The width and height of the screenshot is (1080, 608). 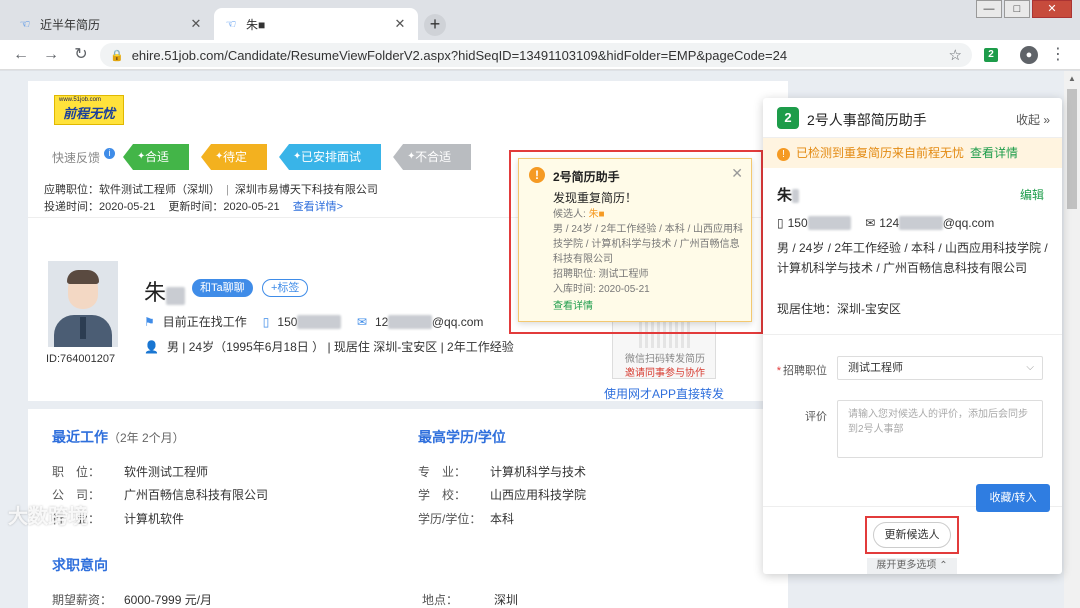 What do you see at coordinates (100, 207) in the screenshot?
I see `delivery-time: 投递时间：2020-05-21` at bounding box center [100, 207].